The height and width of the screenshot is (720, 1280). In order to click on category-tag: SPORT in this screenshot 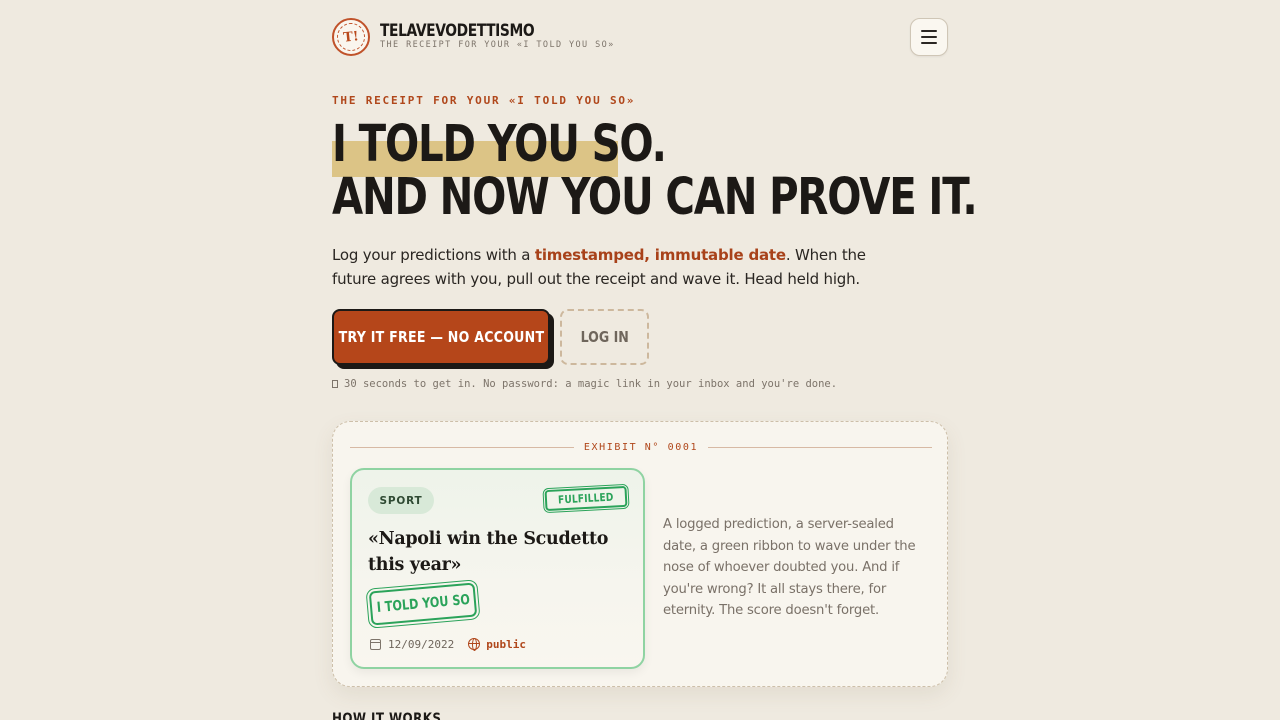, I will do `click(401, 500)`.